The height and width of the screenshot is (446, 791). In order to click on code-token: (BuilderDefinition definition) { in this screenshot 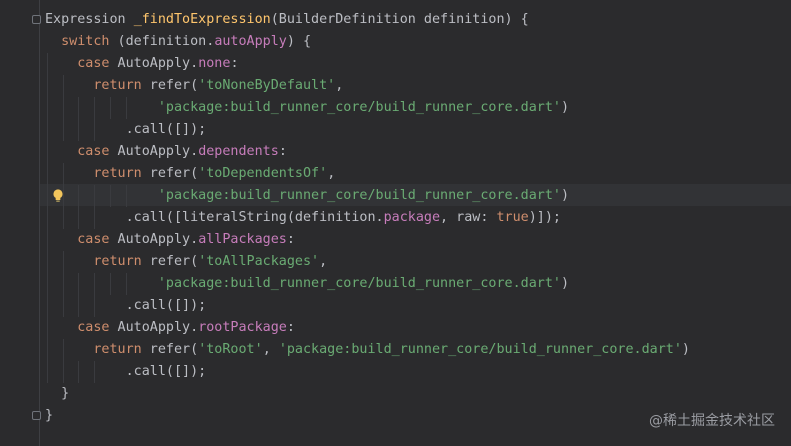, I will do `click(399, 19)`.